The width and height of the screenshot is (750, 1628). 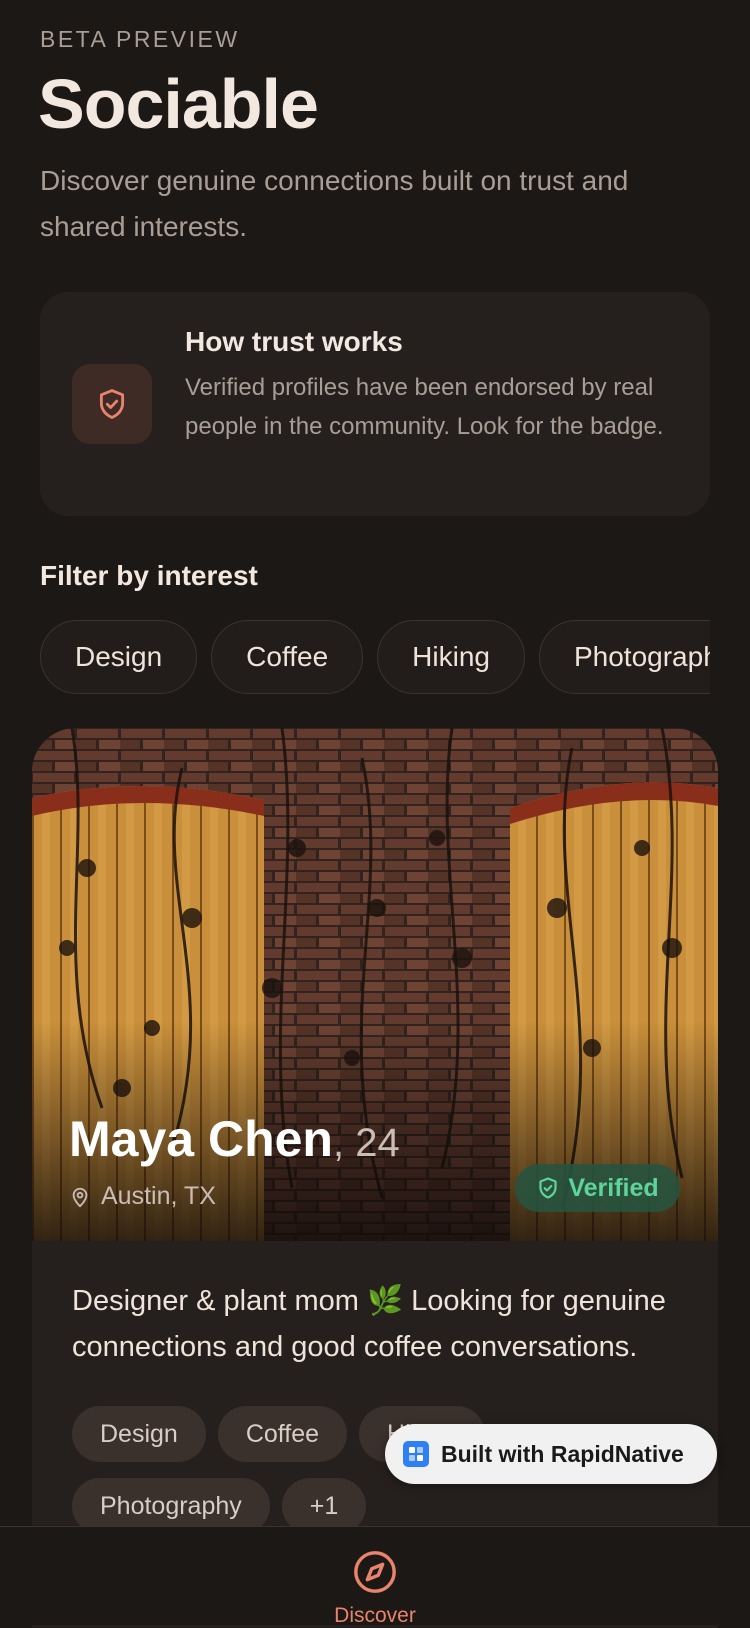 I want to click on built-with-rapidnative-badge: Built with RapidNative, so click(x=551, y=1454).